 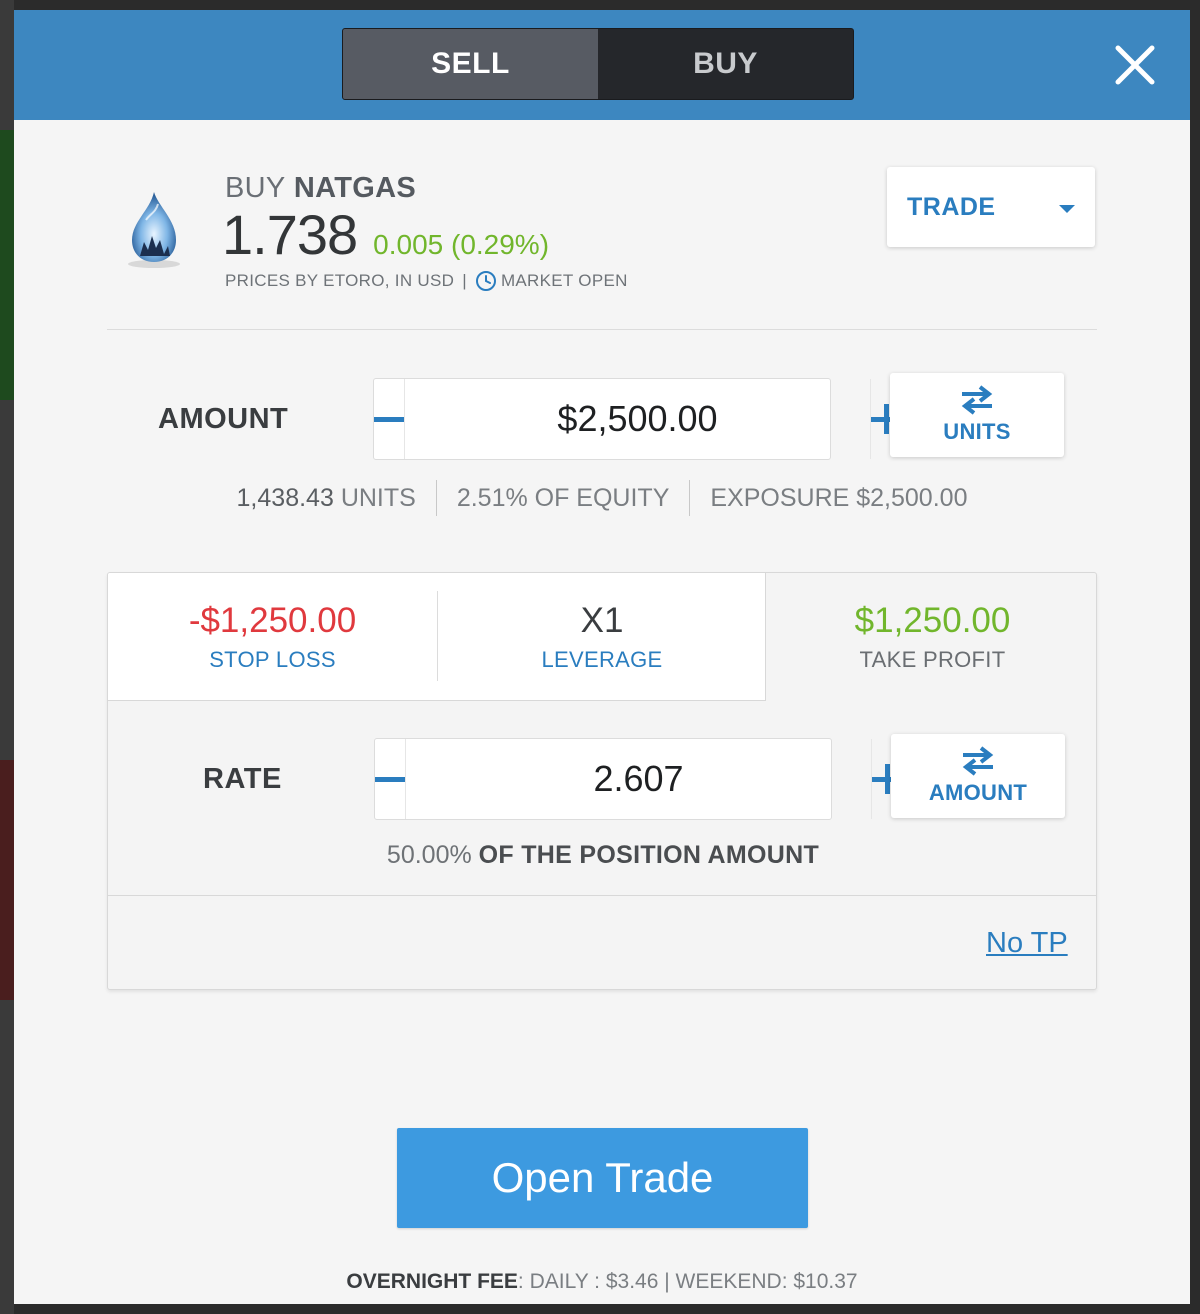 What do you see at coordinates (290, 234) in the screenshot?
I see `current-price: 1.738` at bounding box center [290, 234].